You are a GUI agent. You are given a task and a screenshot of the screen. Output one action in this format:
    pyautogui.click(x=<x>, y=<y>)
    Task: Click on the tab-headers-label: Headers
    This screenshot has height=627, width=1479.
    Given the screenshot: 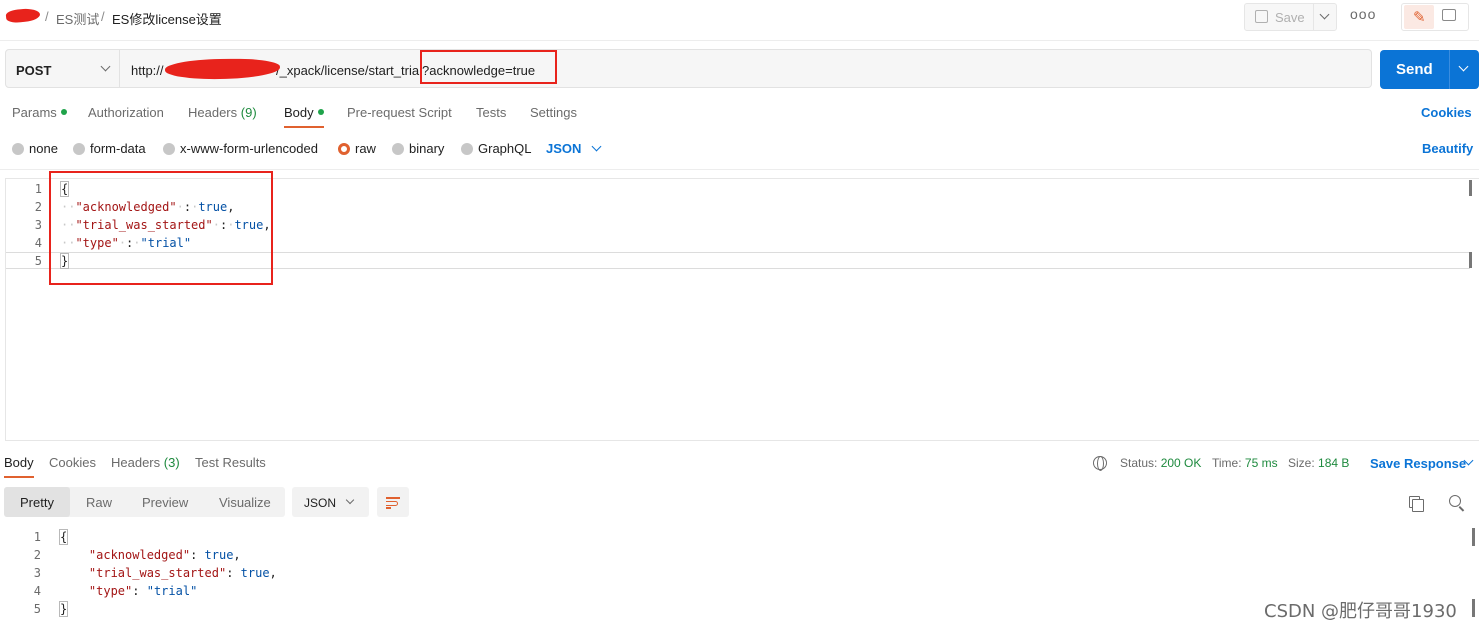 What is the action you would take?
    pyautogui.click(x=213, y=112)
    